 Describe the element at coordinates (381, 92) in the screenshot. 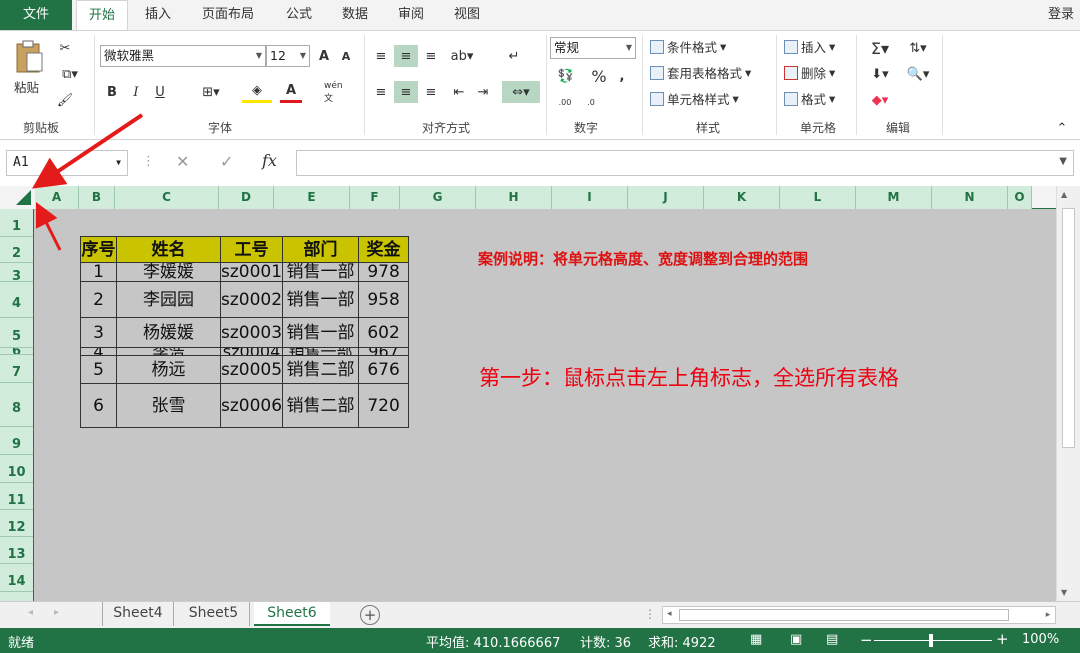

I see `align-left-icon: ≡` at that location.